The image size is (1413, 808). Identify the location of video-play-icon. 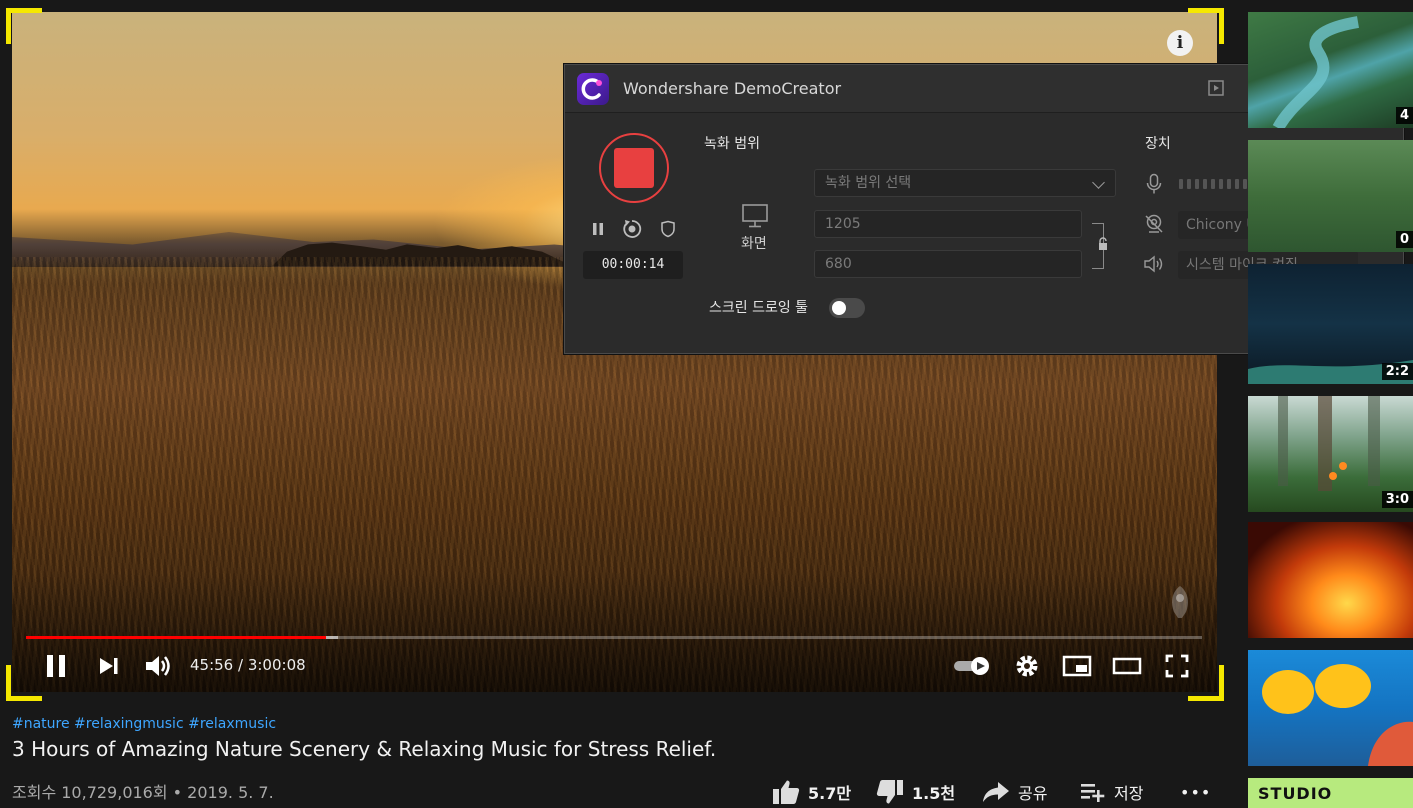
(1216, 88).